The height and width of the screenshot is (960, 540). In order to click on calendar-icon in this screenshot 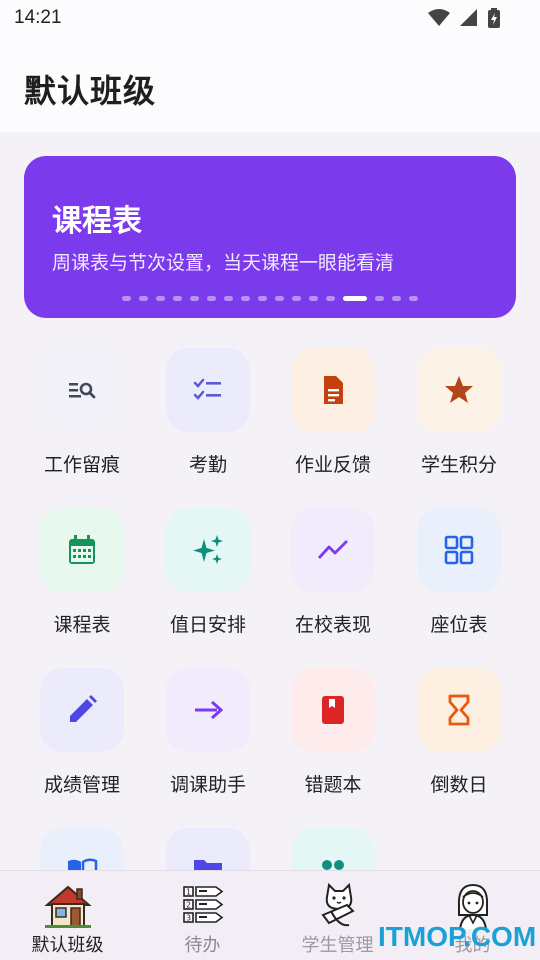, I will do `click(82, 550)`.